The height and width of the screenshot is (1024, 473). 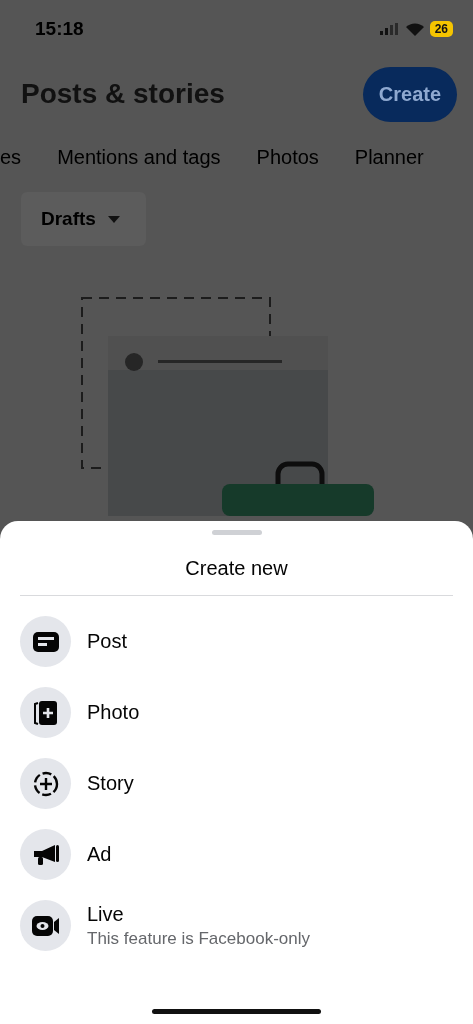 What do you see at coordinates (236, 854) in the screenshot?
I see `menu-item: Ad` at bounding box center [236, 854].